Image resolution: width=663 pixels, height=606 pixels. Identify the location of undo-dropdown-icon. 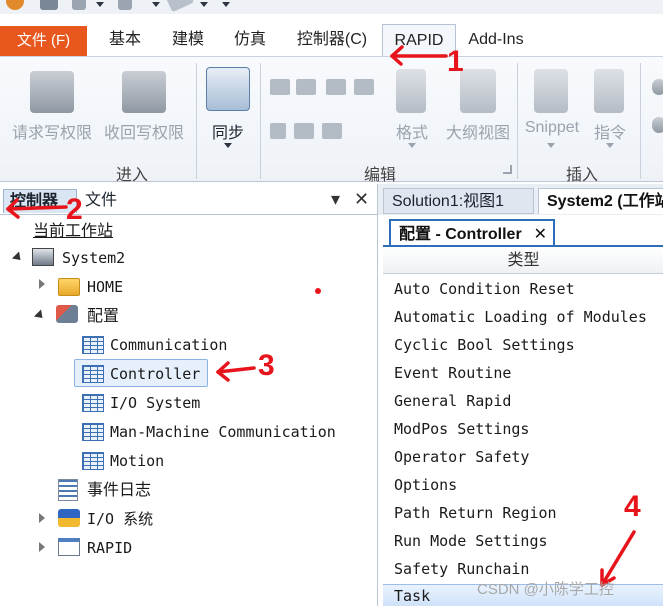
(100, 4).